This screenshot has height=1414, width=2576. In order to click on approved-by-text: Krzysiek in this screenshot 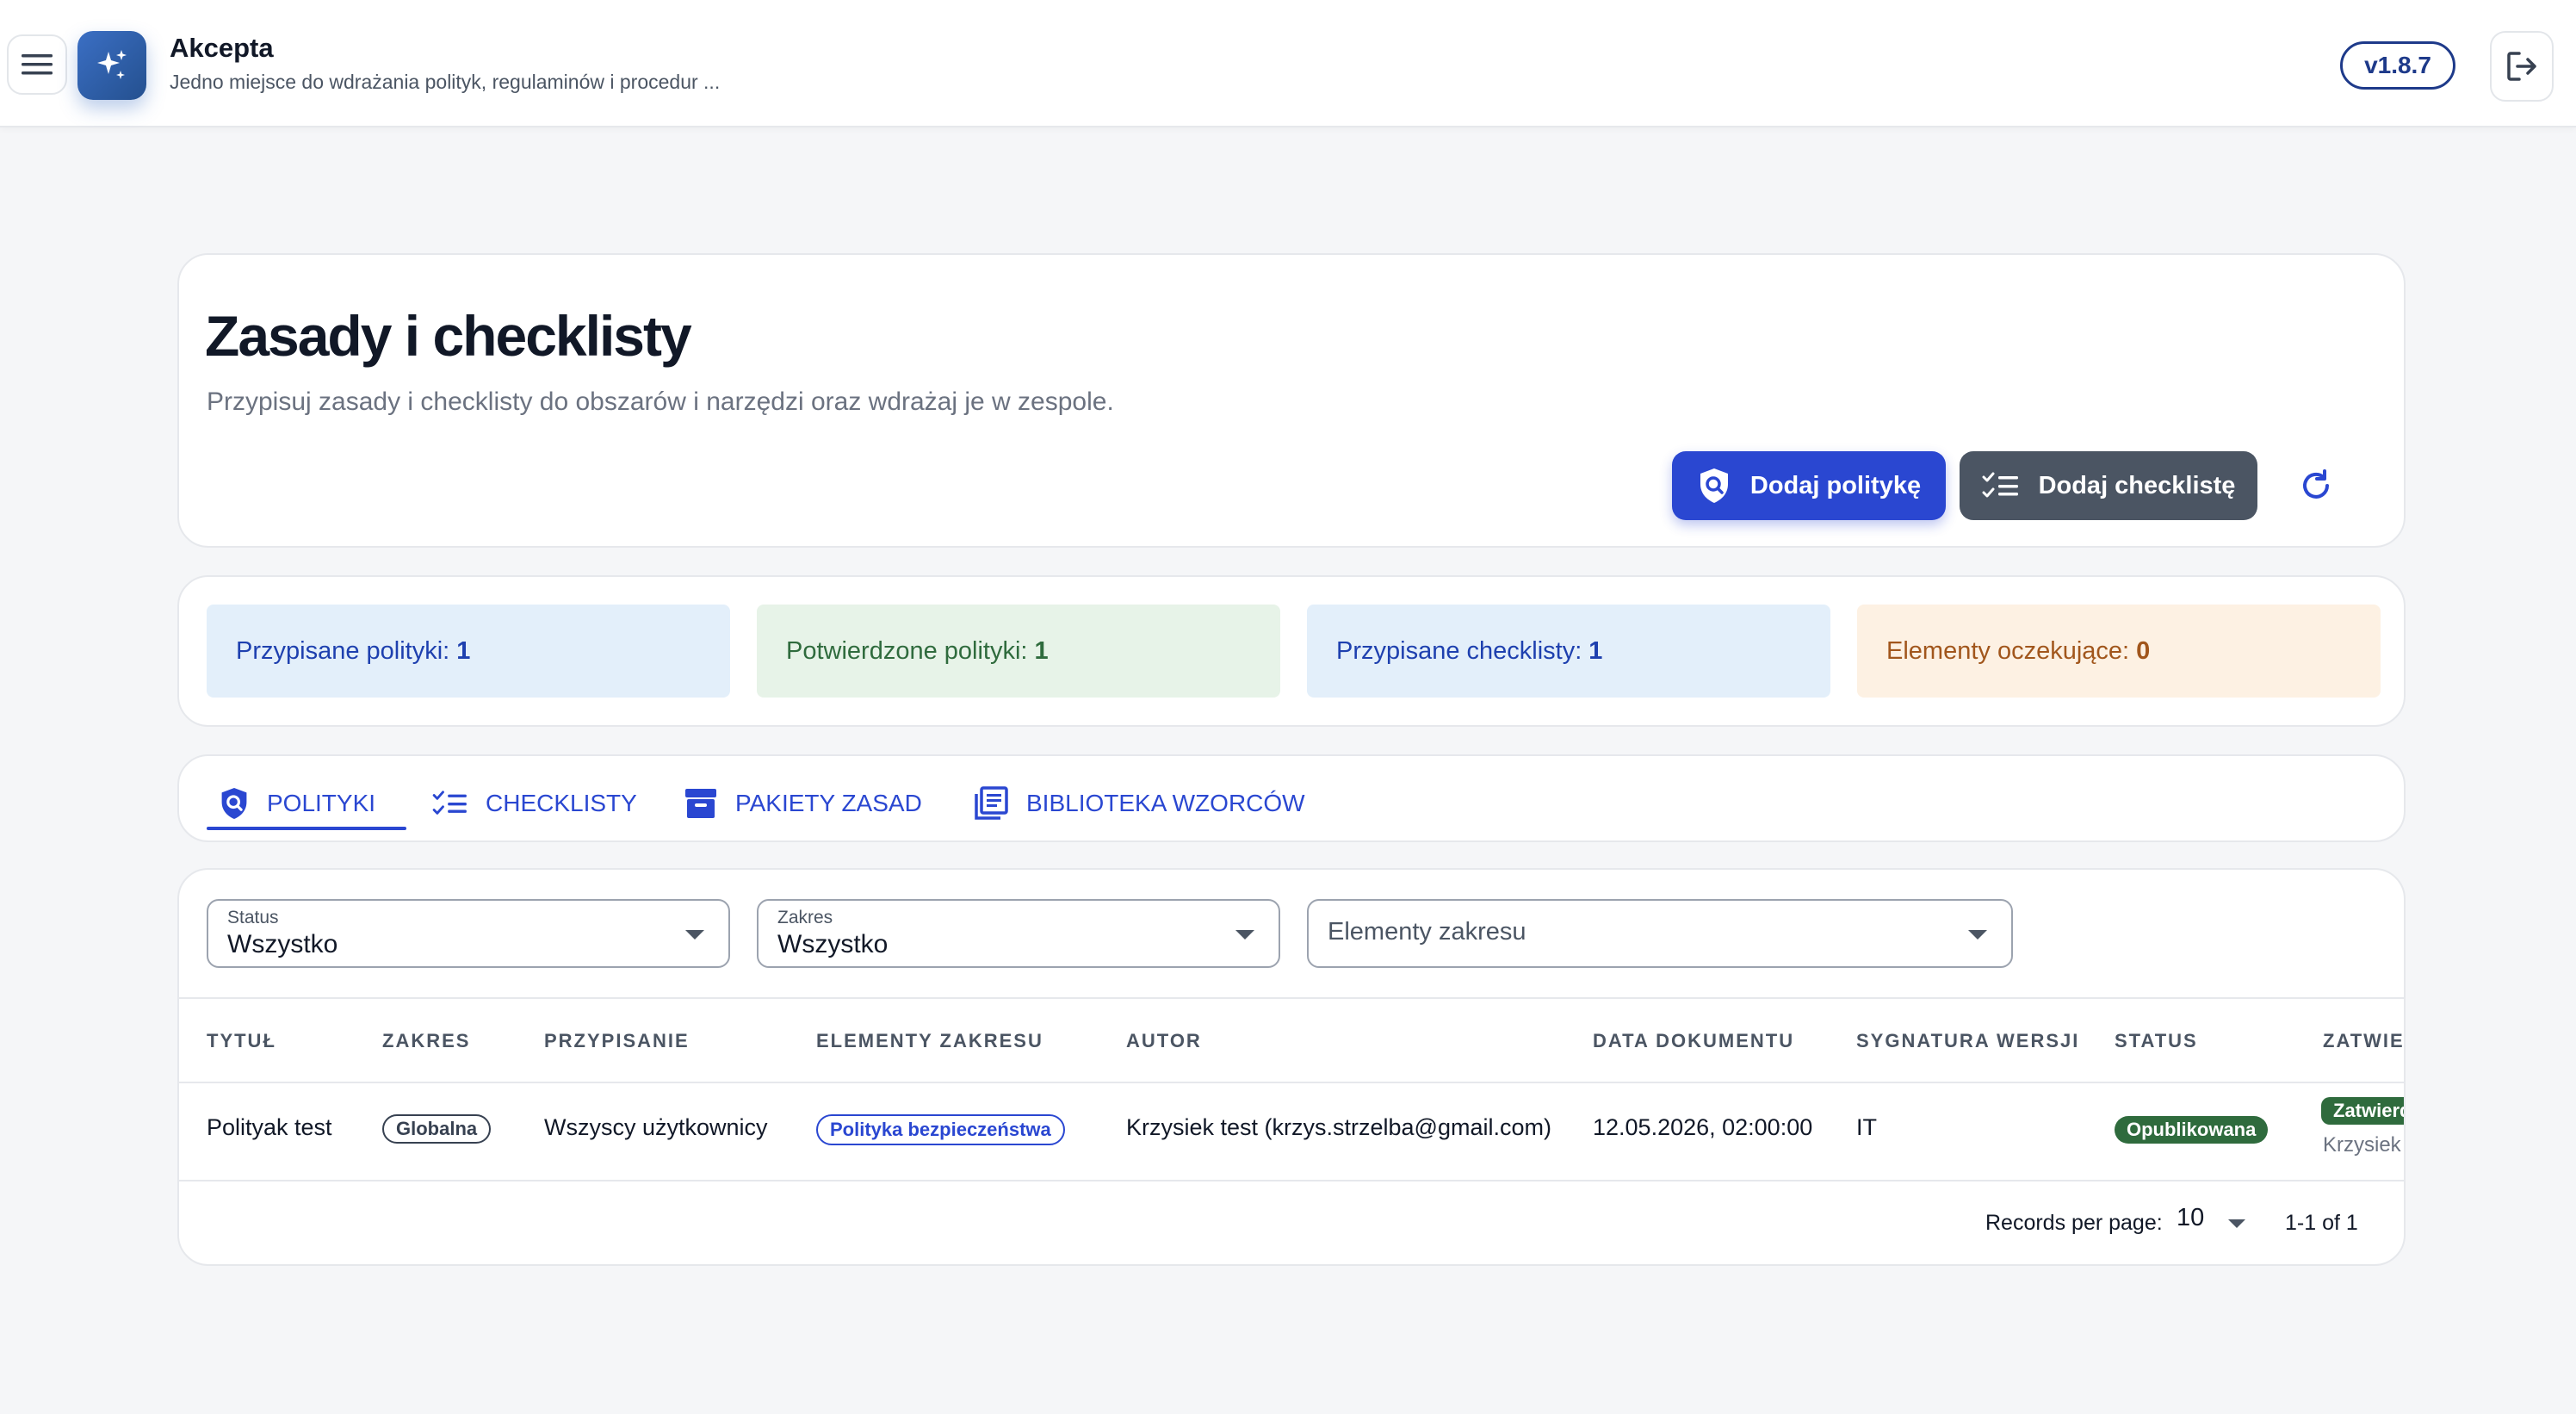, I will do `click(2362, 1145)`.